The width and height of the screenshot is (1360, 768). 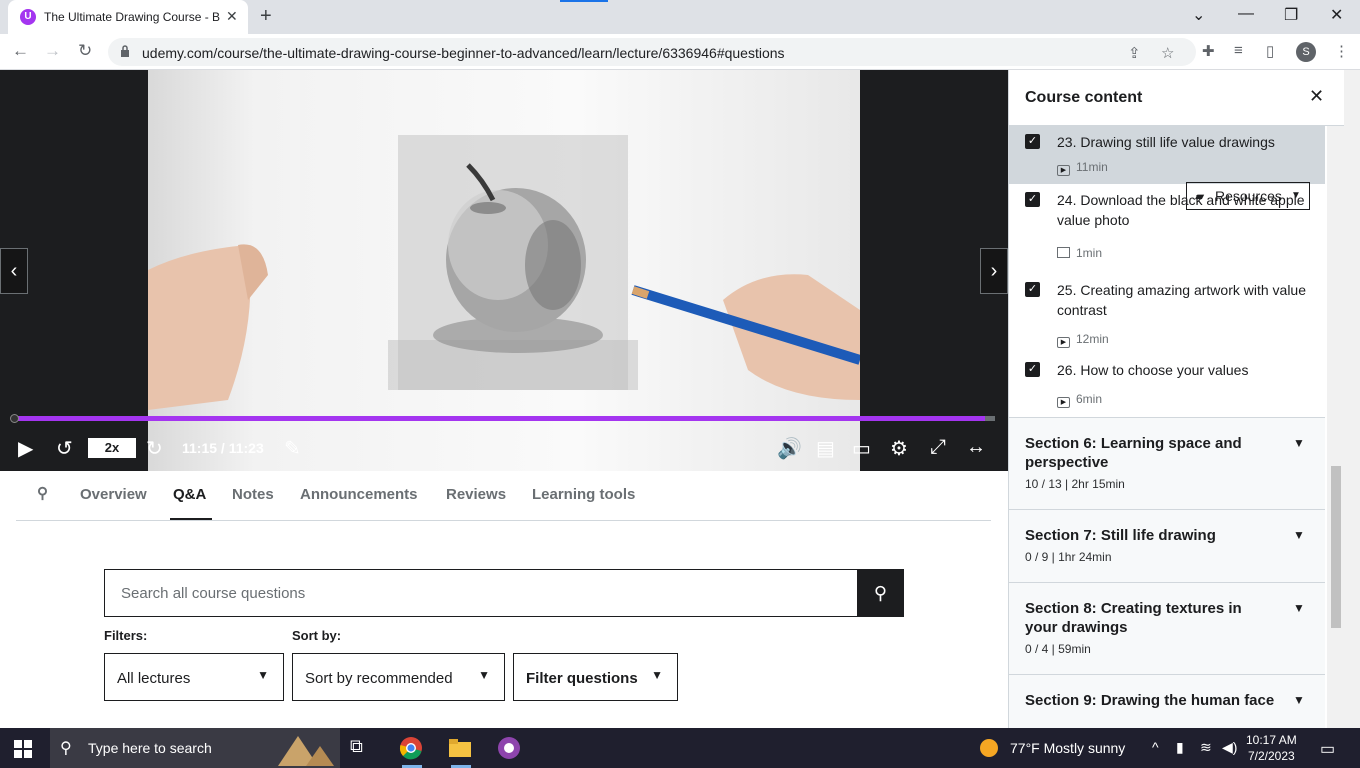 What do you see at coordinates (14, 271) in the screenshot?
I see `previous-lecture-button: ‹` at bounding box center [14, 271].